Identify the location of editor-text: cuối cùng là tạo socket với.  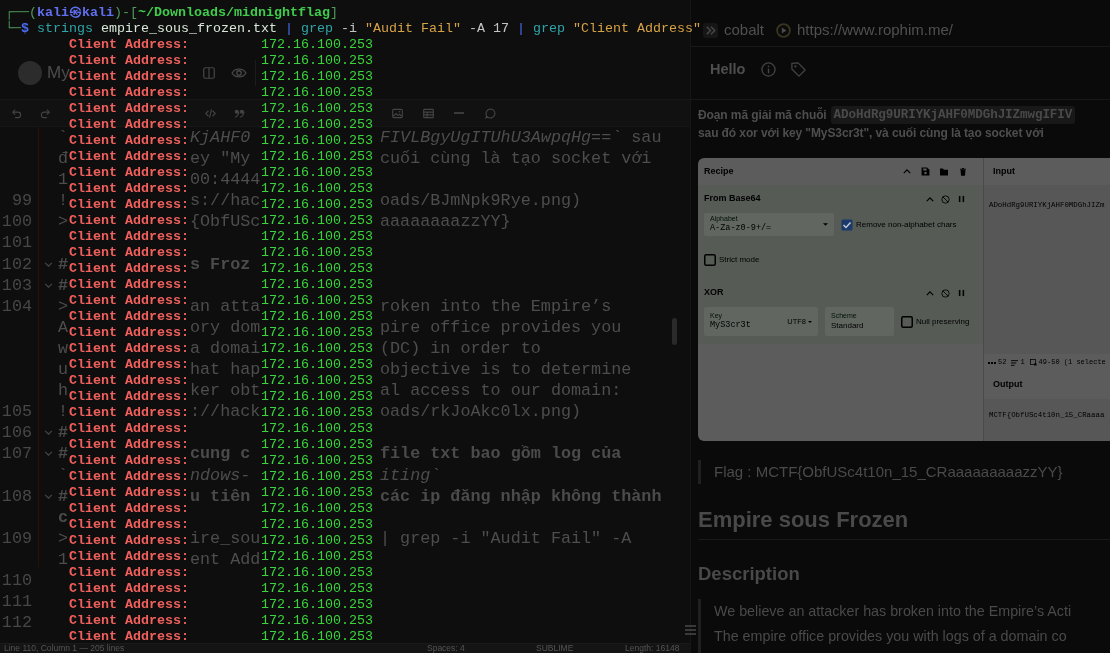
(516, 159).